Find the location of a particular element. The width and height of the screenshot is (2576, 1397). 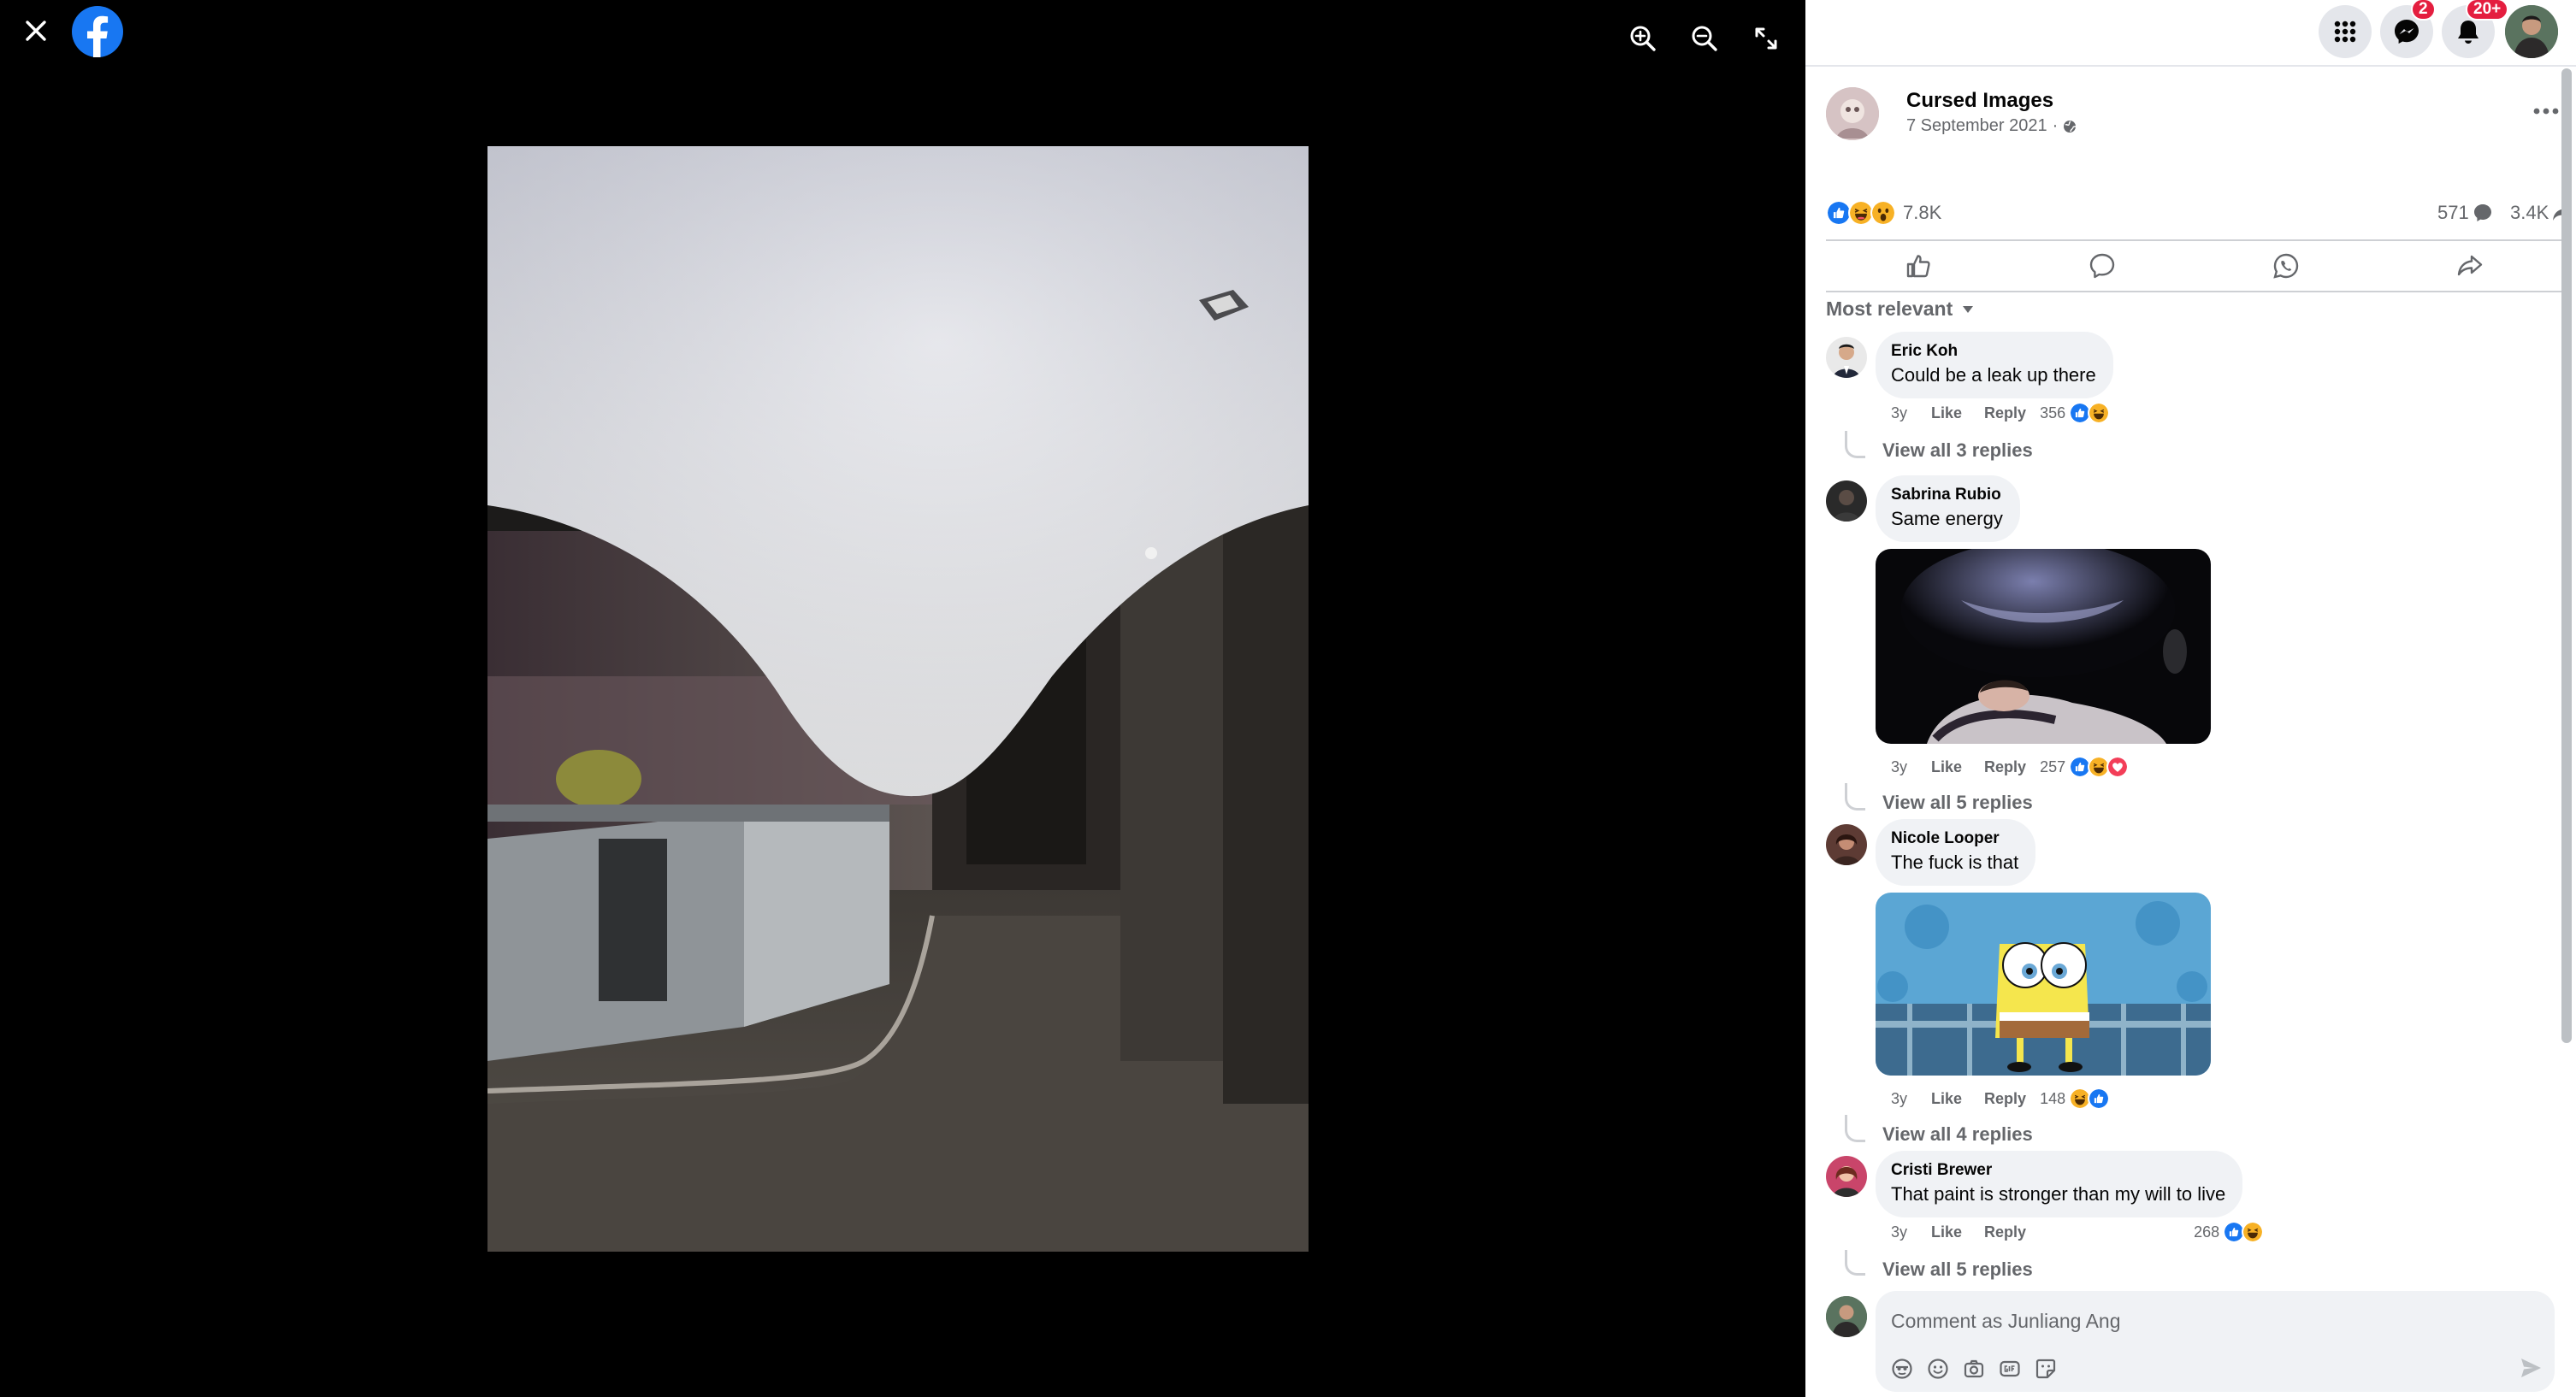

comment-bubble: Nicole Looper The fuck is that is located at coordinates (1956, 852).